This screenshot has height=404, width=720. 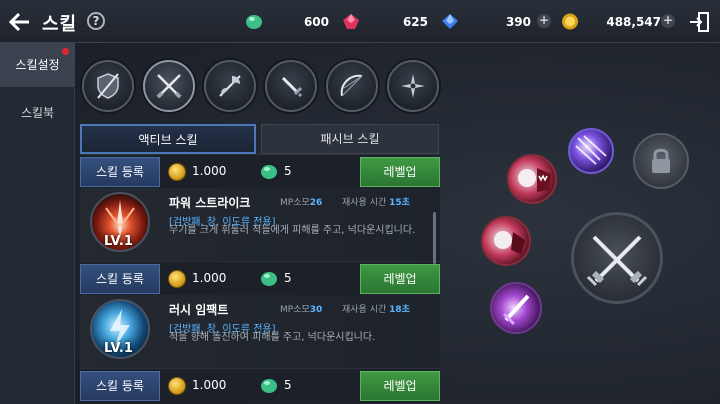 What do you see at coordinates (260, 87) in the screenshot?
I see `weapon-filter-bar` at bounding box center [260, 87].